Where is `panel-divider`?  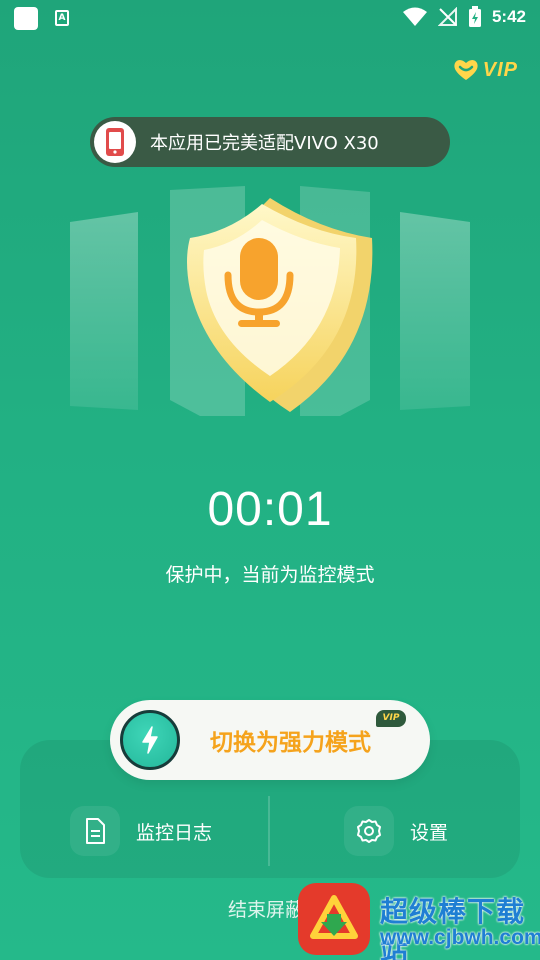 panel-divider is located at coordinates (269, 831).